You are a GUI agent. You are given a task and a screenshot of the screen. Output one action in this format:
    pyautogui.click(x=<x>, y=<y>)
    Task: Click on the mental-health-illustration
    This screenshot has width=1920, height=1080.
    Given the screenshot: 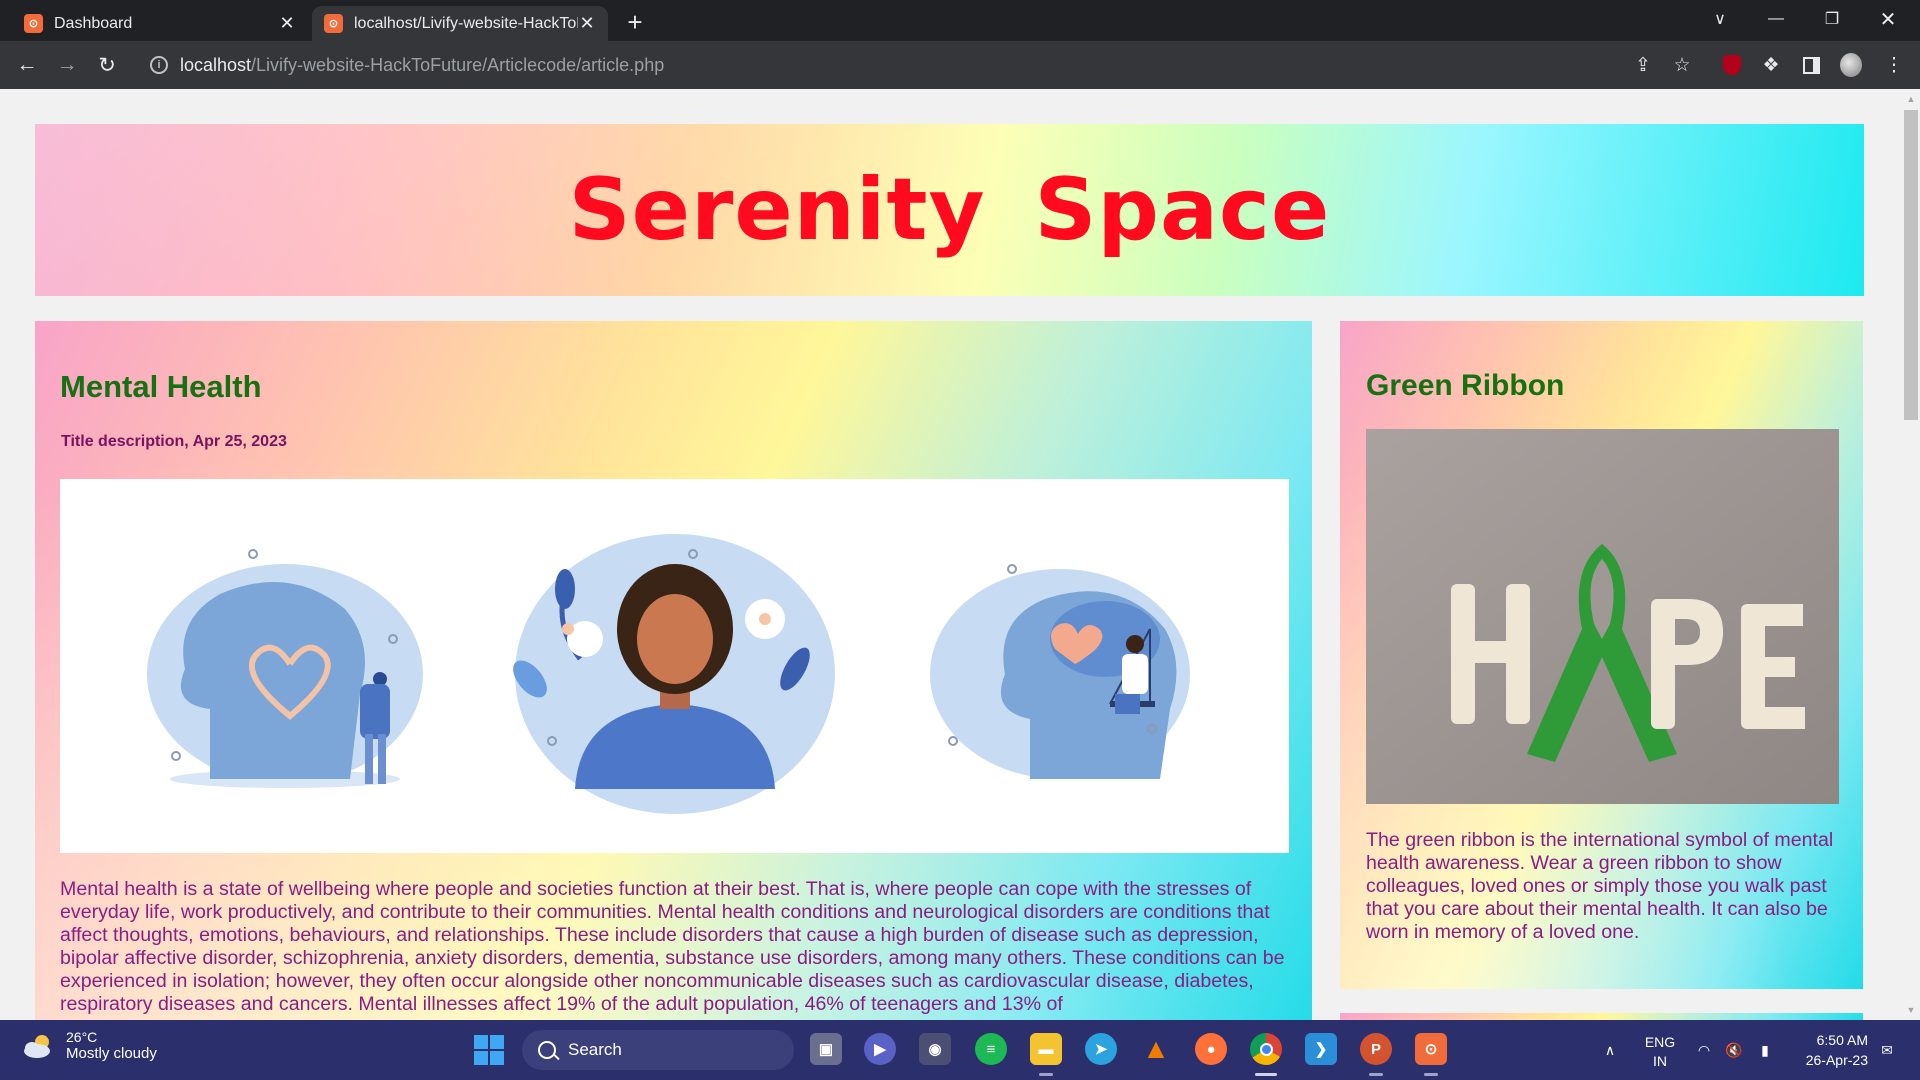 What is the action you would take?
    pyautogui.click(x=668, y=674)
    